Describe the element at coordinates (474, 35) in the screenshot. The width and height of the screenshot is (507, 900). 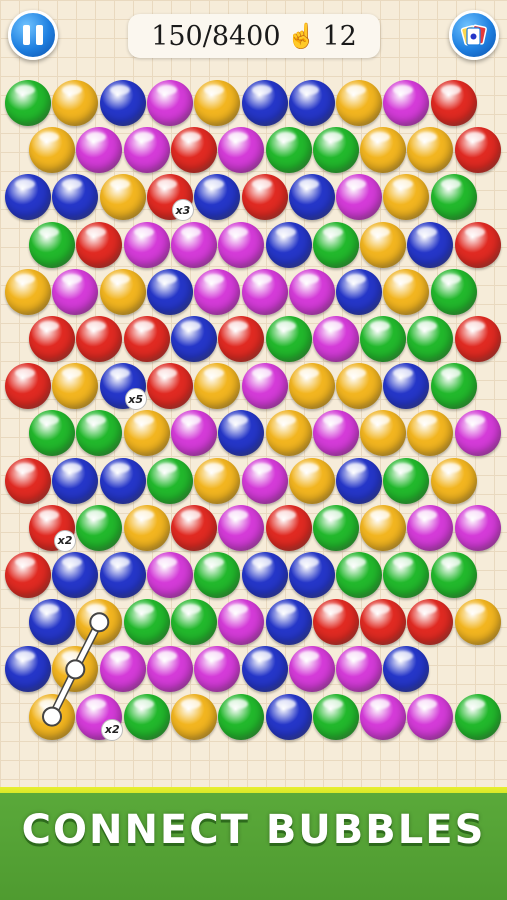
I see `cards-button` at that location.